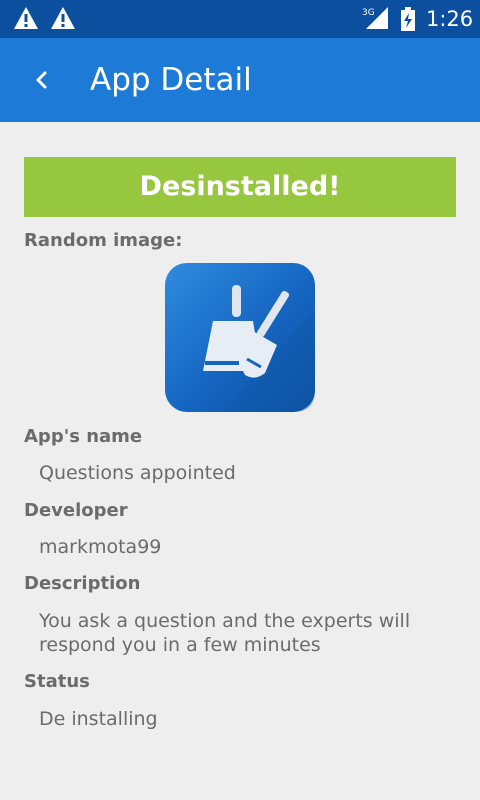 The width and height of the screenshot is (480, 800). Describe the element at coordinates (240, 19) in the screenshot. I see `status-bar: 3G 1:26` at that location.